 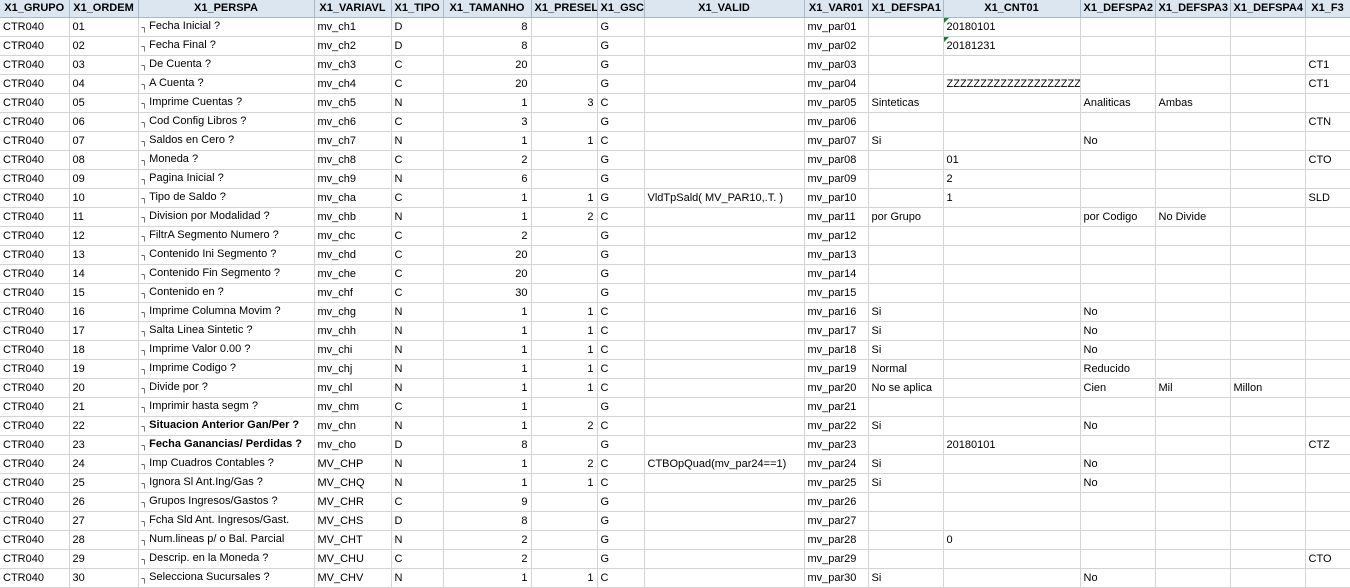 What do you see at coordinates (104, 483) in the screenshot?
I see `cell-ordem: 25` at bounding box center [104, 483].